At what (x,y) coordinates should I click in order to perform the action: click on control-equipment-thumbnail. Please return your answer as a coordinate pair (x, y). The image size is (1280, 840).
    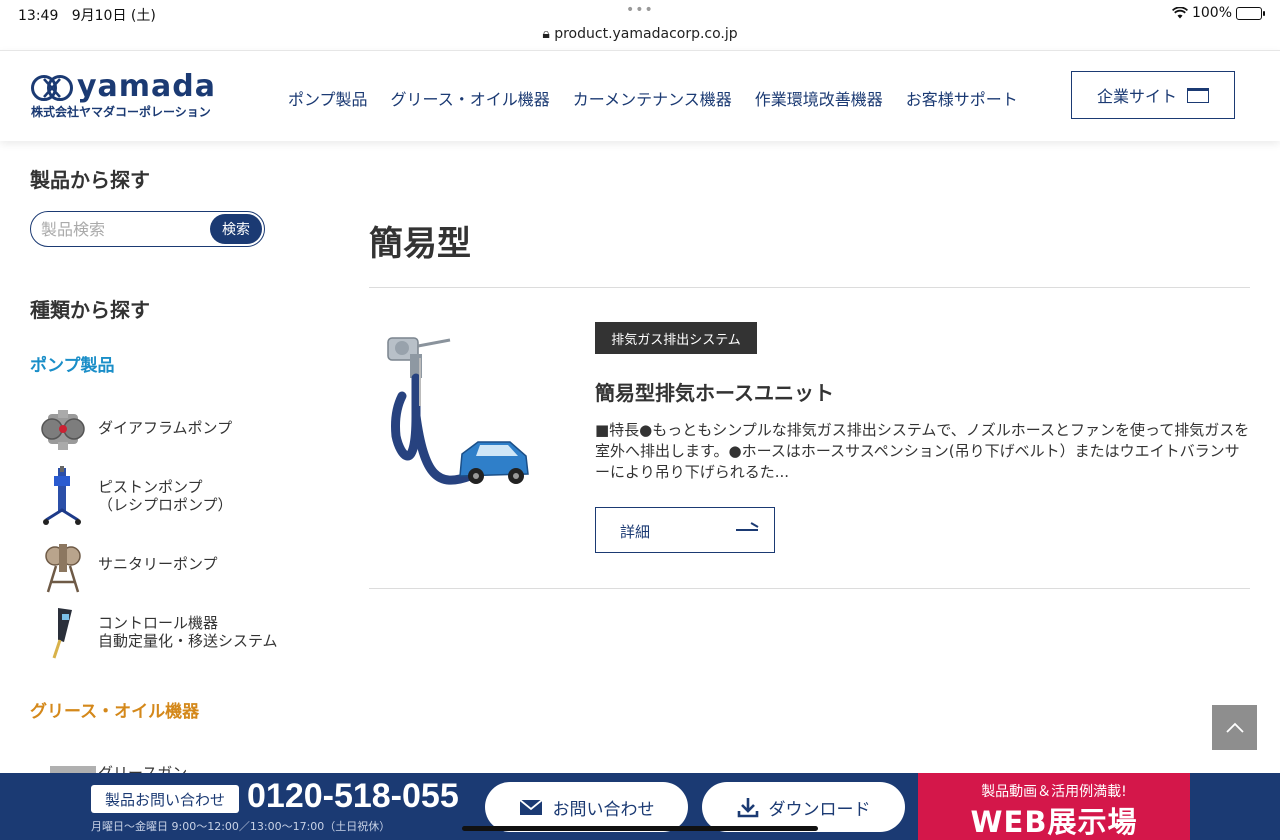
    Looking at the image, I should click on (62, 633).